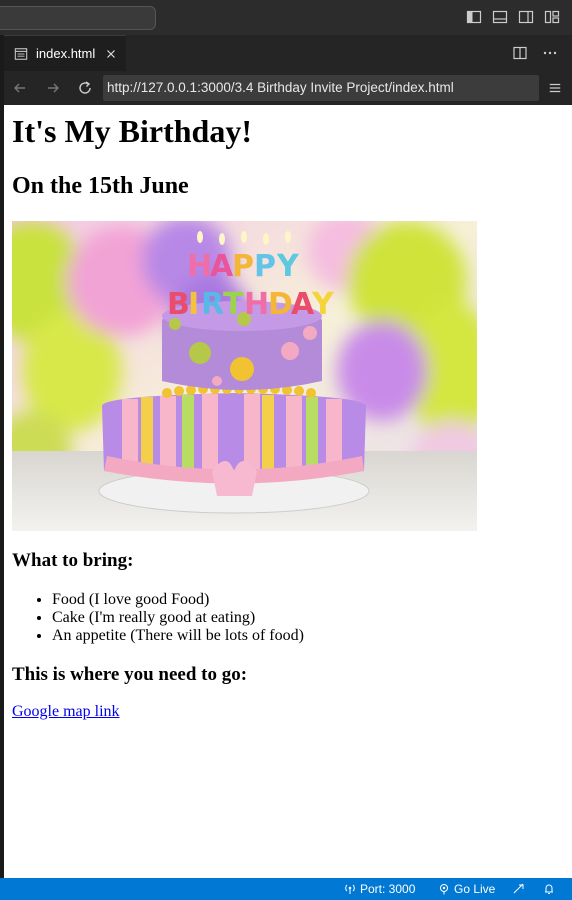 The image size is (572, 900). What do you see at coordinates (286, 17) in the screenshot?
I see `title-bar` at bounding box center [286, 17].